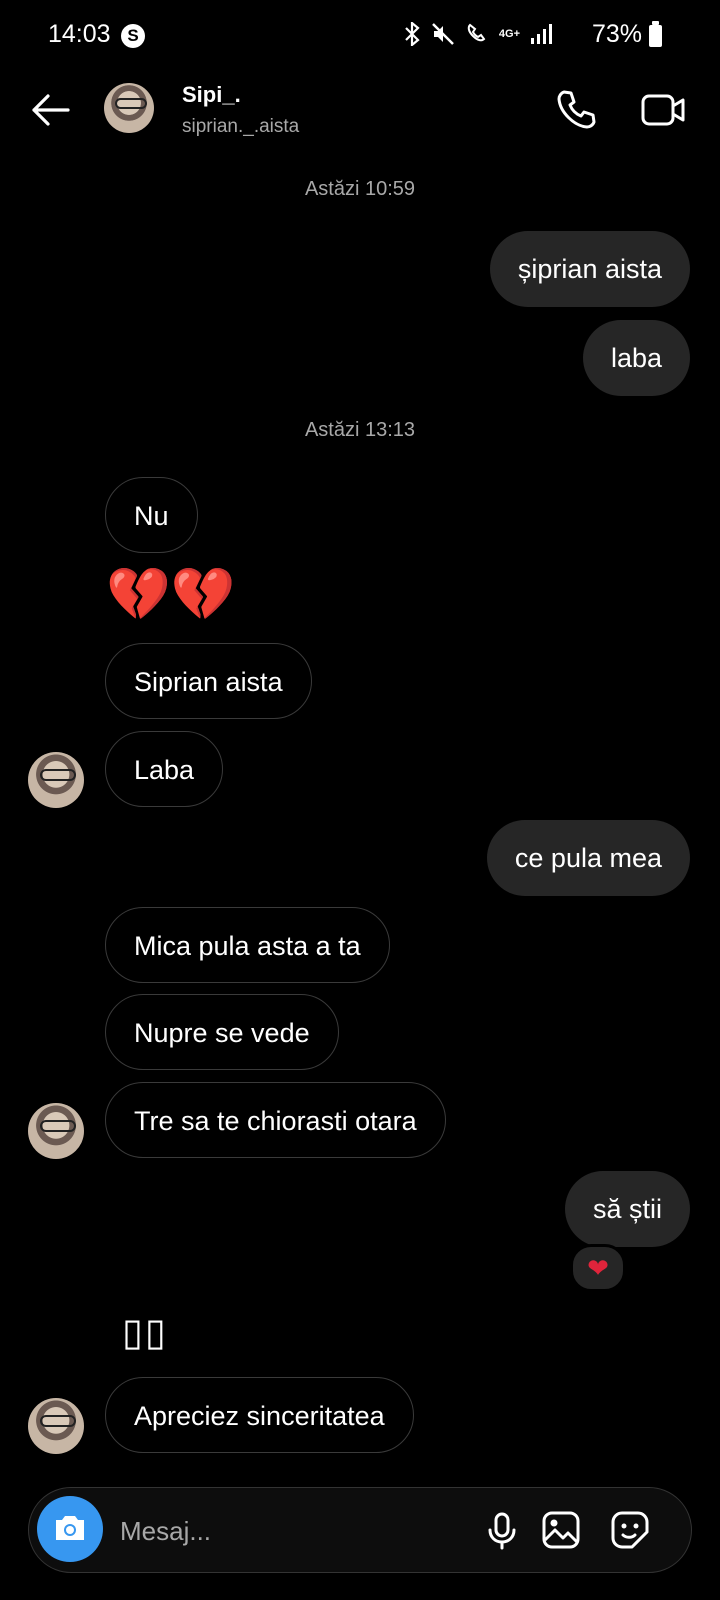 The width and height of the screenshot is (720, 1600). Describe the element at coordinates (129, 108) in the screenshot. I see `contact-avatar` at that location.